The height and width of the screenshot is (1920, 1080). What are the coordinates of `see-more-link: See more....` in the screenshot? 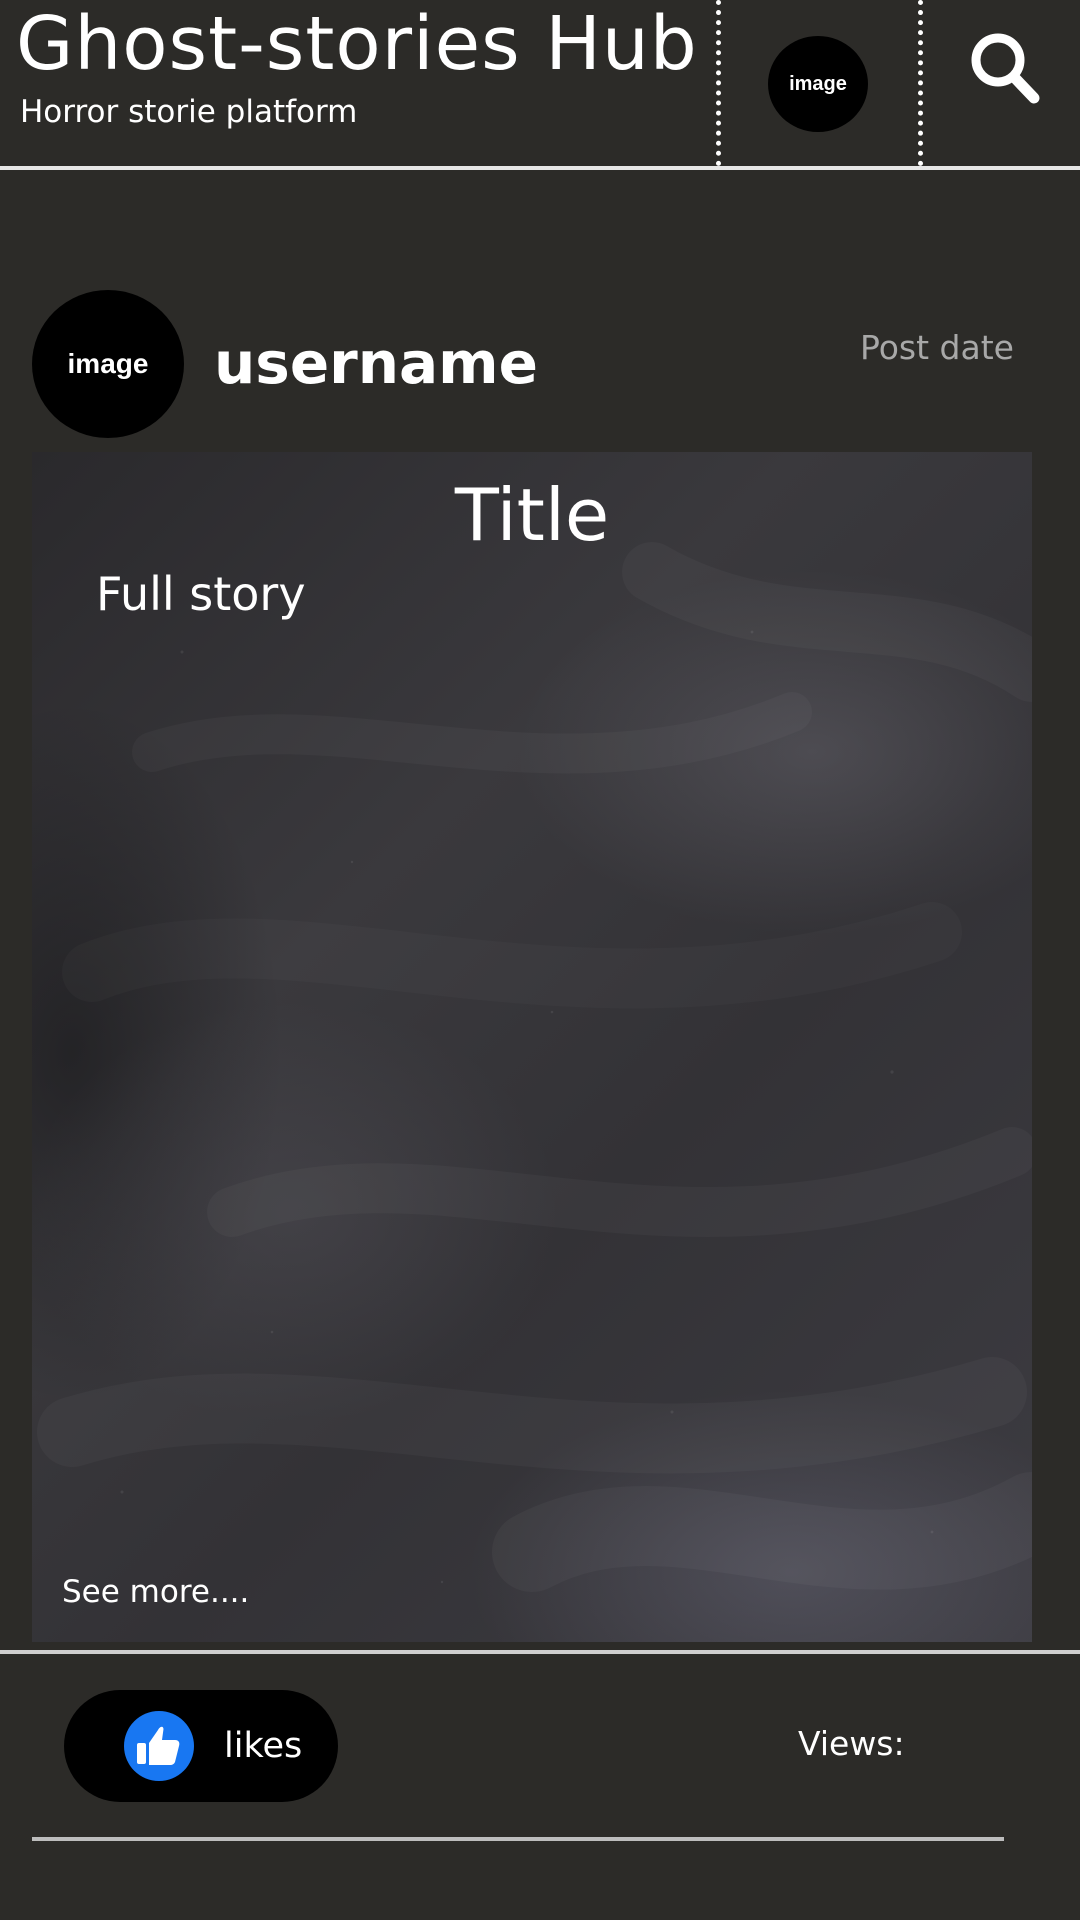 It's located at (155, 1592).